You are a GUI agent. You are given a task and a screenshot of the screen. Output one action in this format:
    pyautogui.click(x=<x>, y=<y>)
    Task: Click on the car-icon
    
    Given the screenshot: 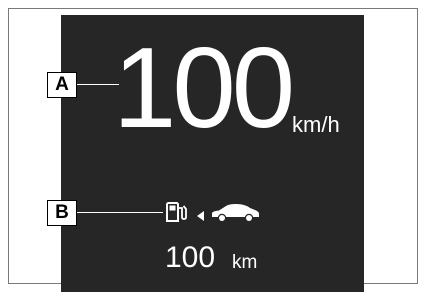 What is the action you would take?
    pyautogui.click(x=235, y=215)
    